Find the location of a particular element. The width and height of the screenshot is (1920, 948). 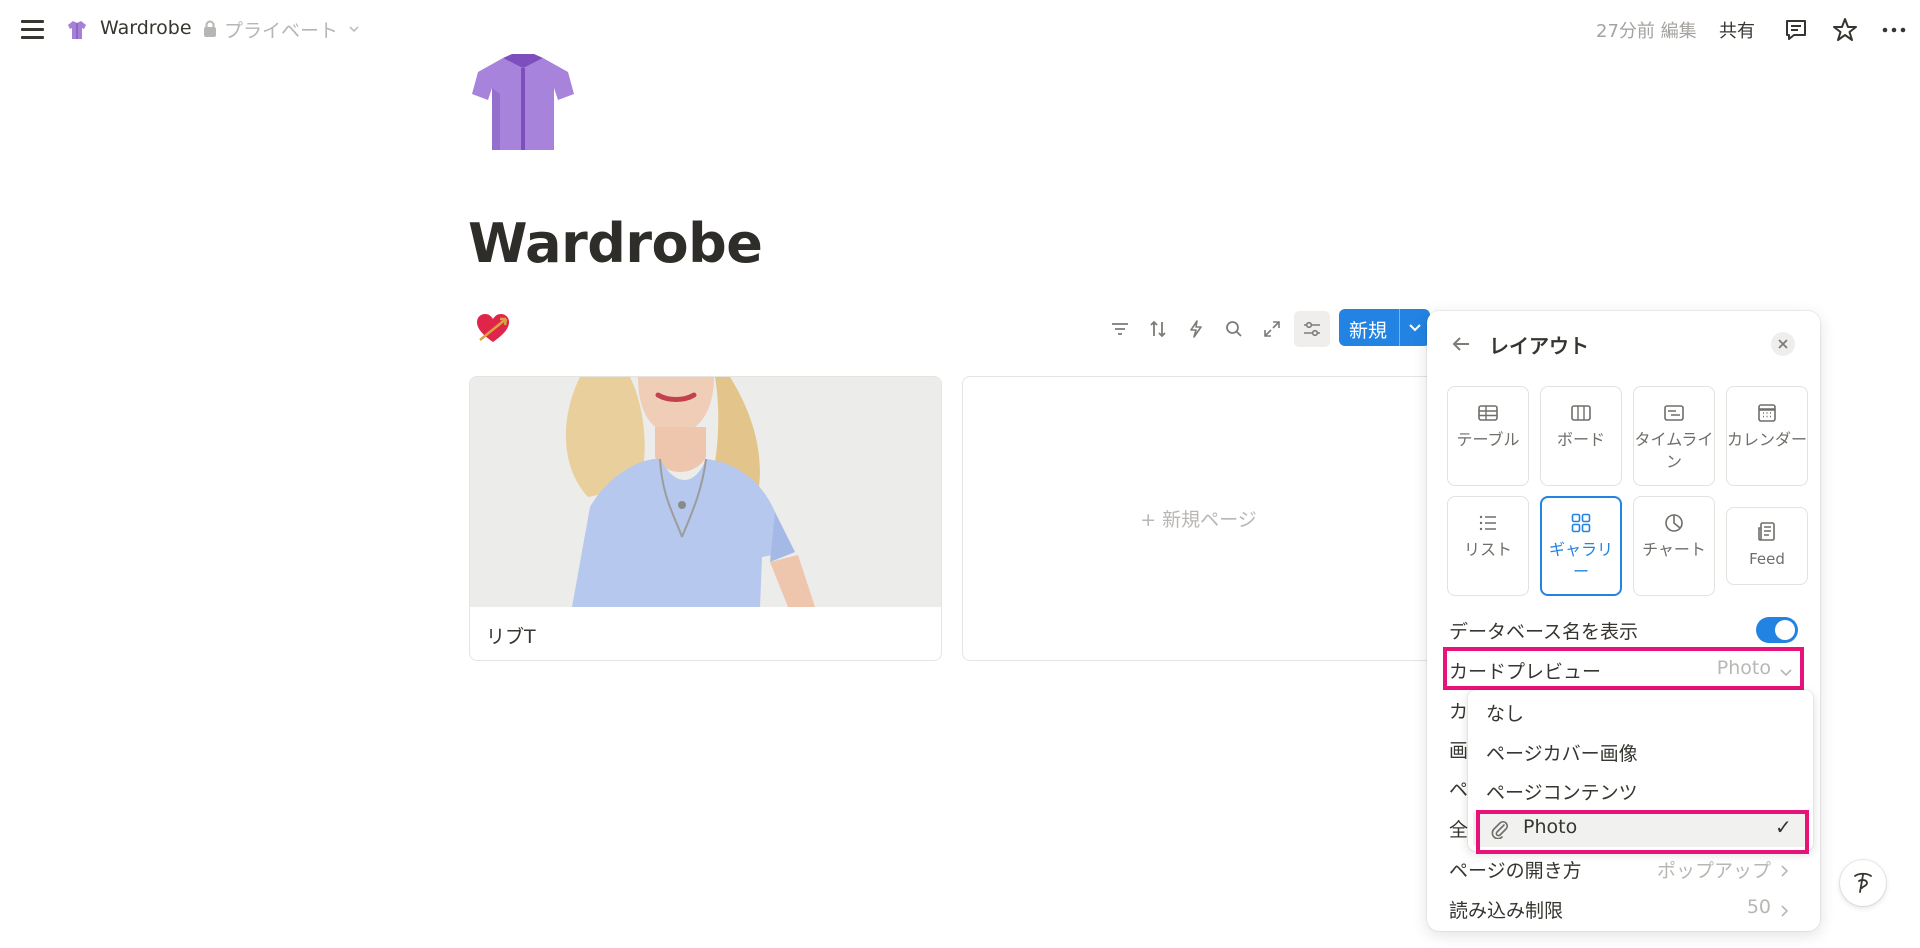

lock-icon is located at coordinates (210, 28).